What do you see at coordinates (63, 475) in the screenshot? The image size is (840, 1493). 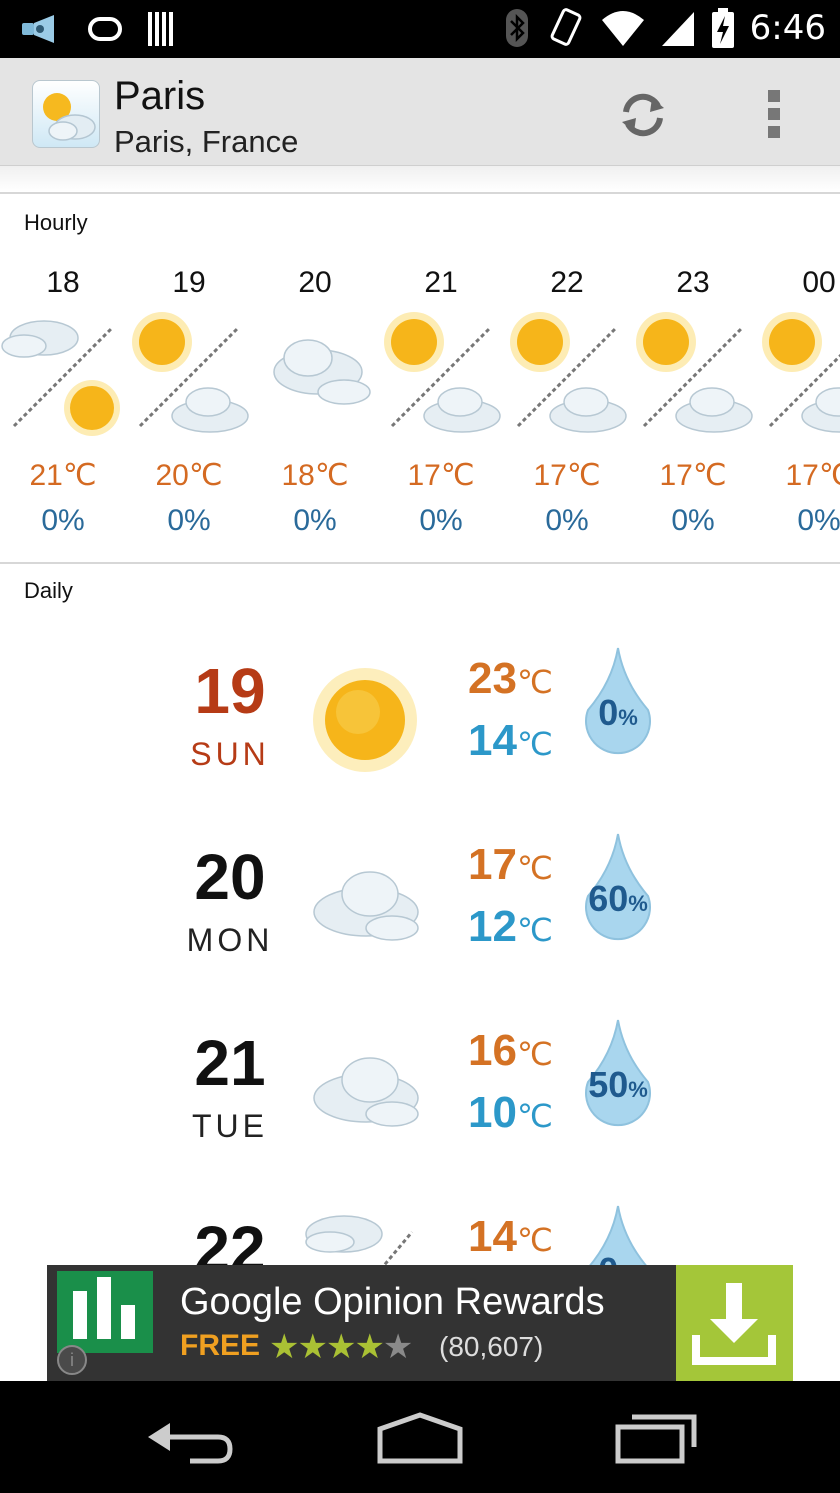 I see `hour-temp: 21℃` at bounding box center [63, 475].